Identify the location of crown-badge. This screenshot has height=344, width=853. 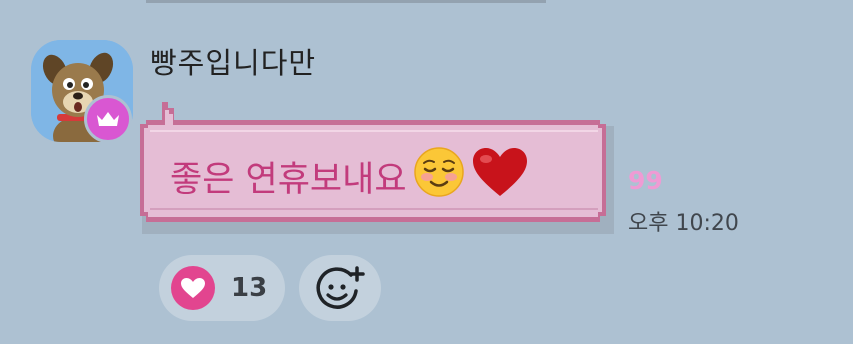
(108, 119).